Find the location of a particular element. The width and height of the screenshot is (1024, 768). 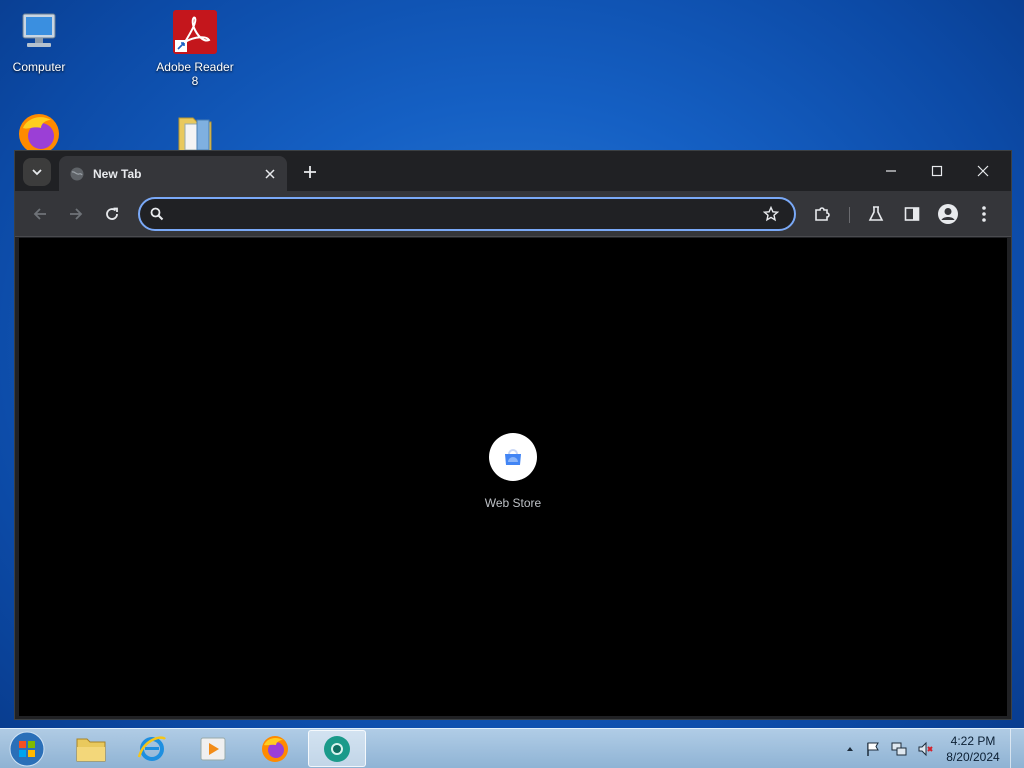

chrome-icon is located at coordinates (337, 748).